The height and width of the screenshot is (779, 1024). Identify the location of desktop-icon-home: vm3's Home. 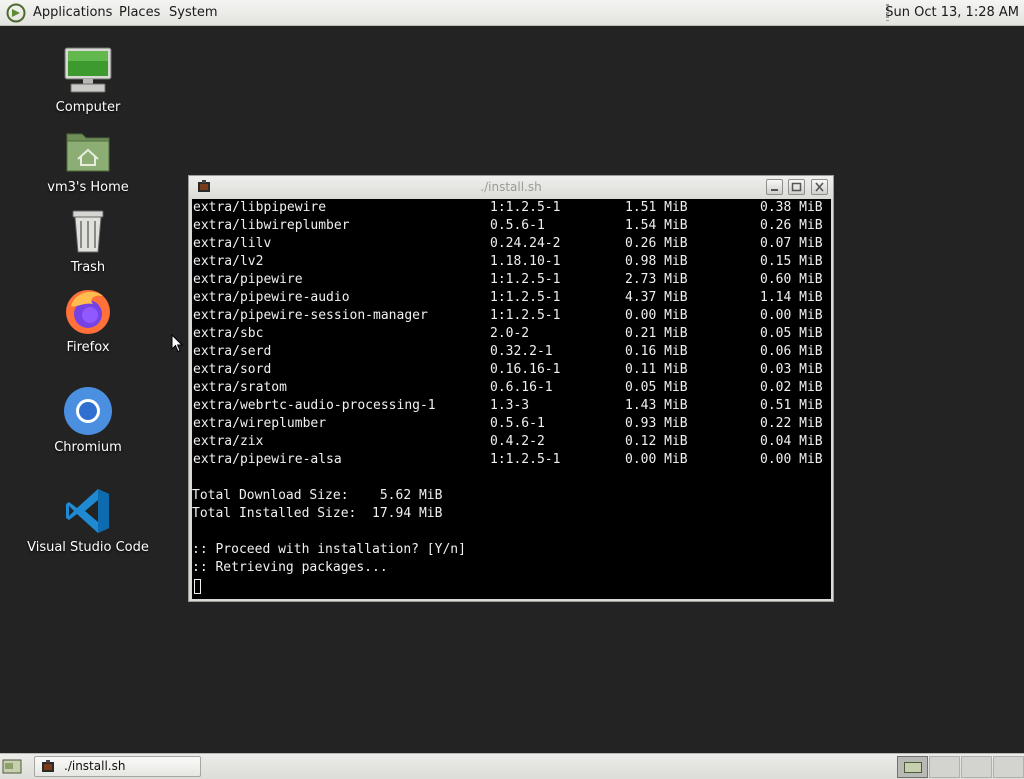
(88, 160).